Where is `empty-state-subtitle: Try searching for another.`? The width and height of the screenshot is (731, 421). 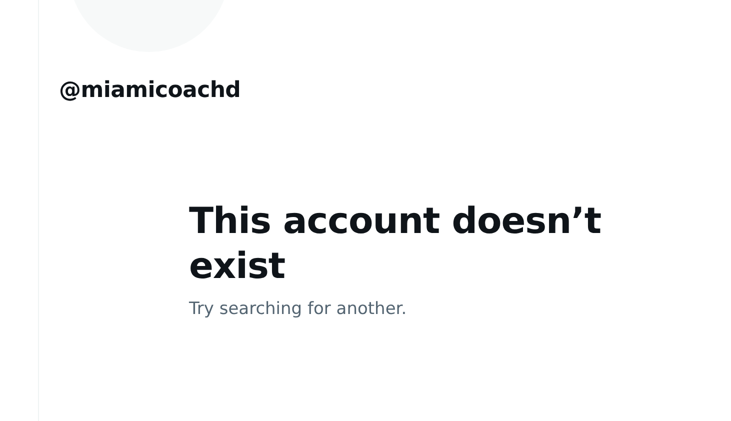
empty-state-subtitle: Try searching for another. is located at coordinates (298, 309).